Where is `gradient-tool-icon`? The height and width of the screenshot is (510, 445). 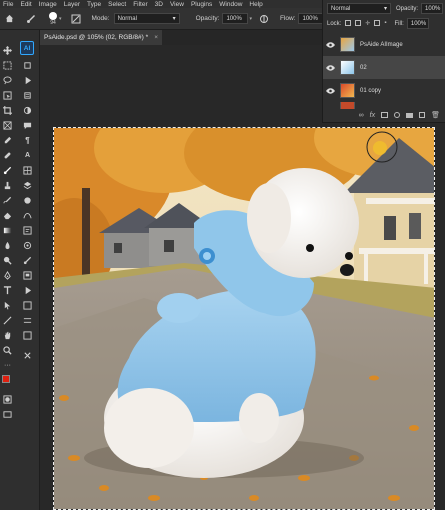 gradient-tool-icon is located at coordinates (7, 230).